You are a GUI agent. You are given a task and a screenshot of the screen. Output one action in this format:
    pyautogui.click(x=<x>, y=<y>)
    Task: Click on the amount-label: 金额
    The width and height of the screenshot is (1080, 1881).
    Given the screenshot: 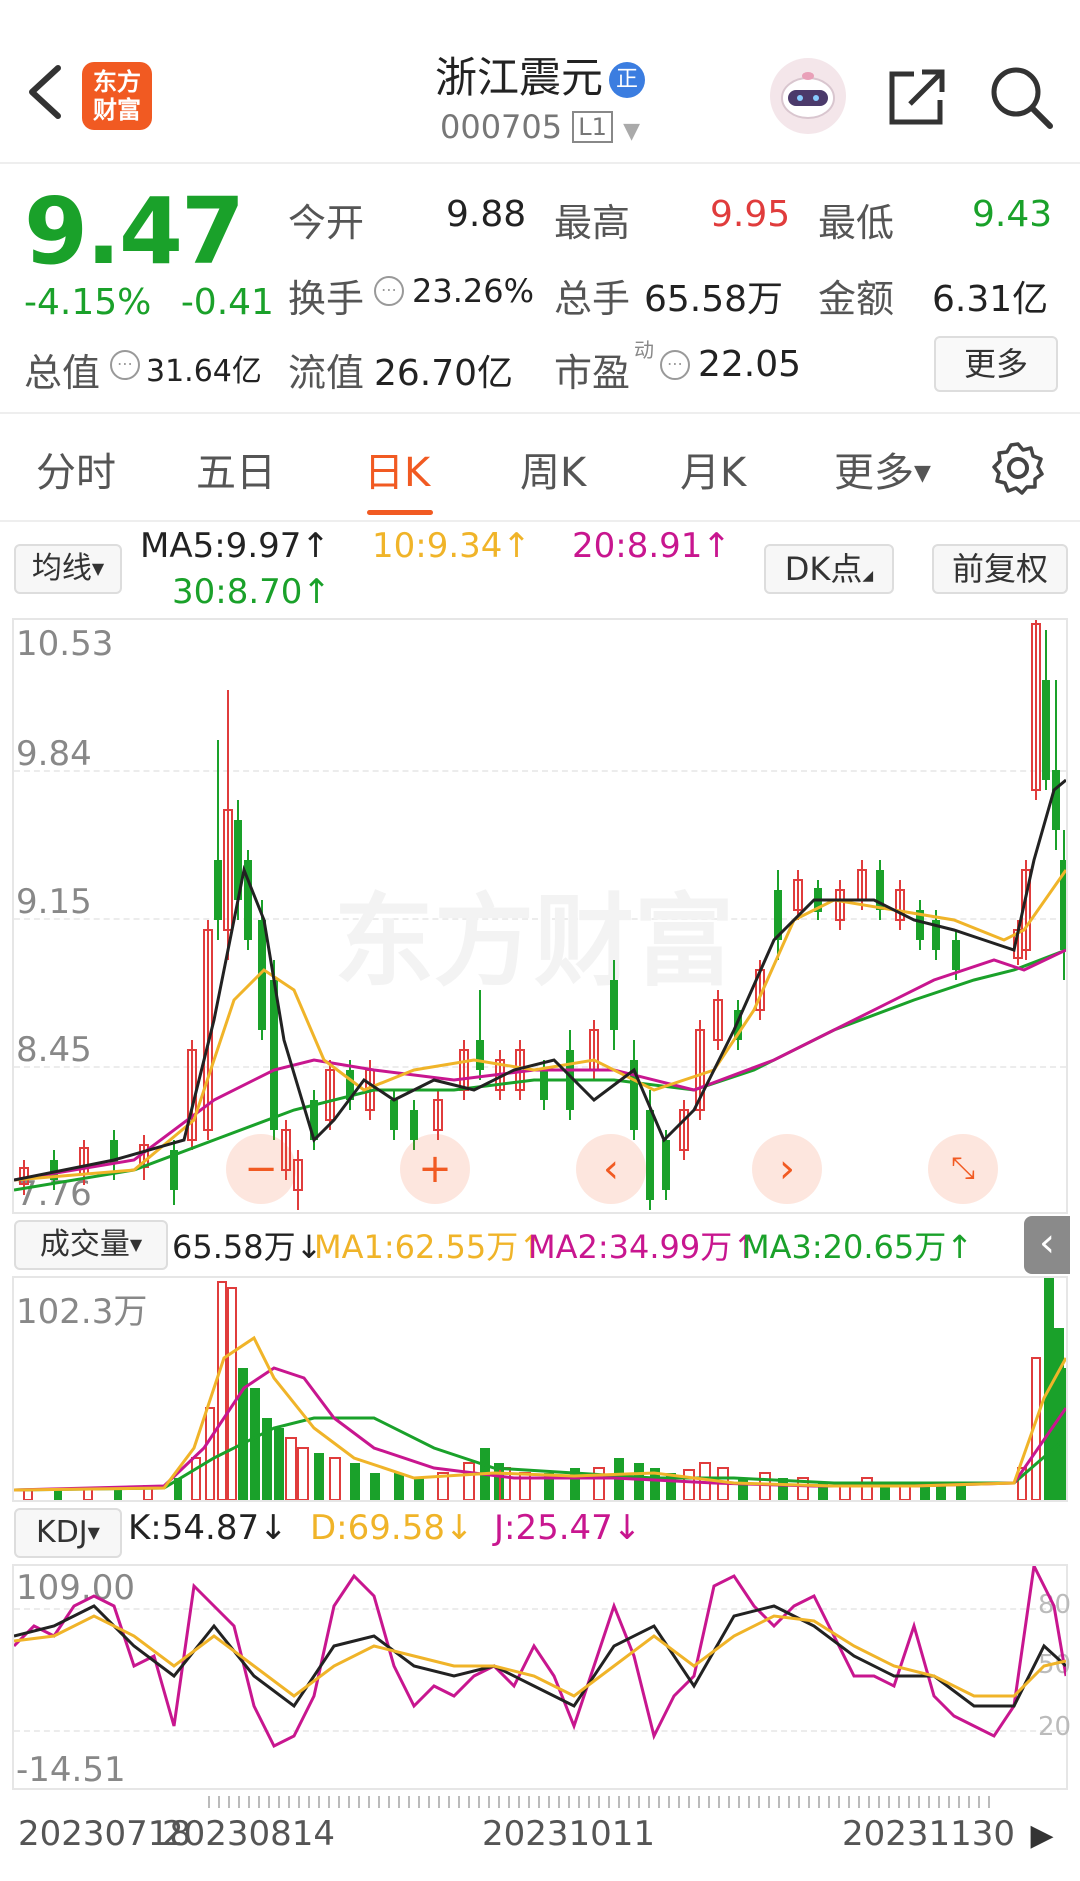 What is the action you would take?
    pyautogui.click(x=856, y=299)
    